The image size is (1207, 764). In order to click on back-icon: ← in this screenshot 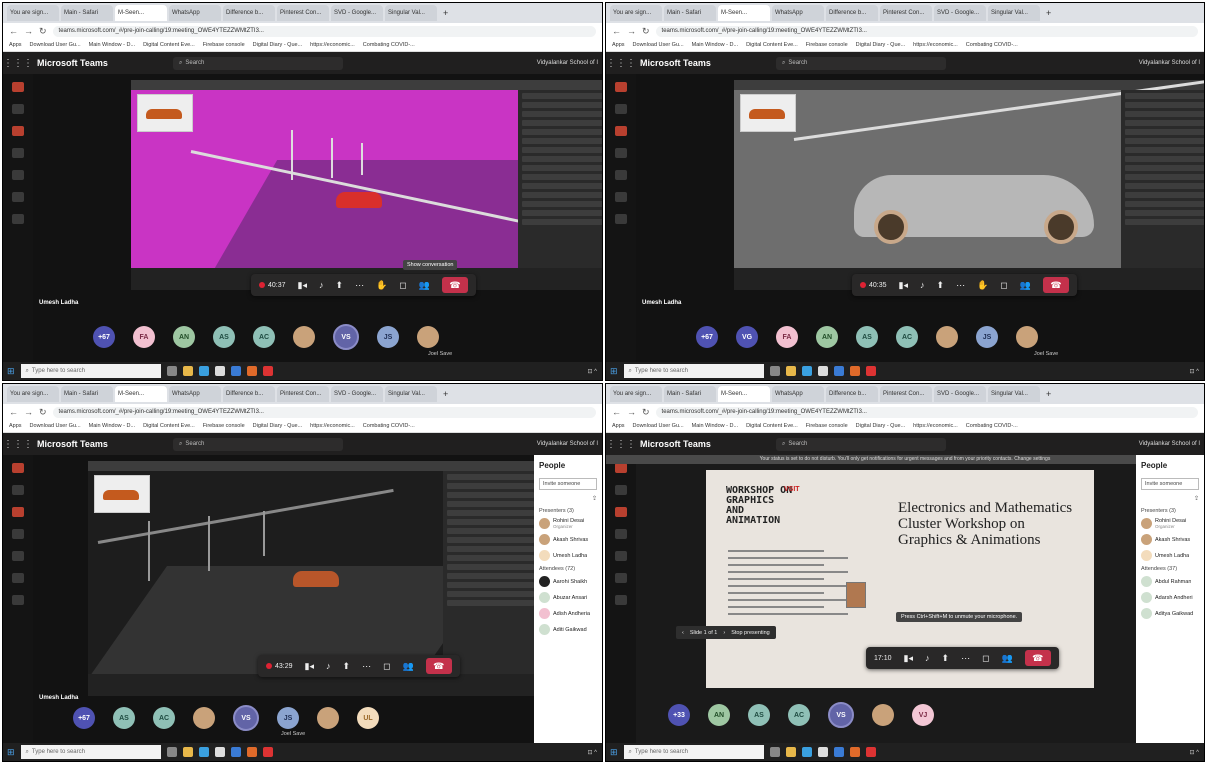, I will do `click(616, 31)`.